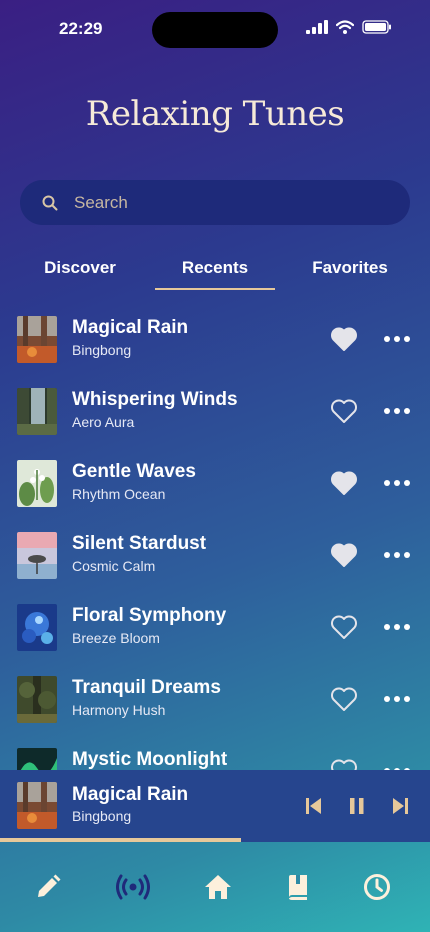 The width and height of the screenshot is (430, 932). I want to click on song-row: Floral Symphony Breeze Bloom, so click(215, 626).